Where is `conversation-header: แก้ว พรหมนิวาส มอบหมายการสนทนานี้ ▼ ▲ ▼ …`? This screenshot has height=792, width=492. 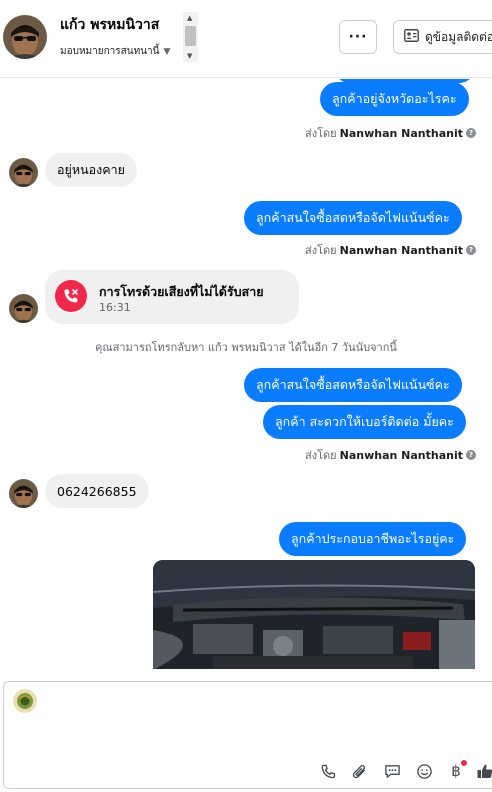
conversation-header: แก้ว พรหมนิวาส มอบหมายการสนทนานี้ ▼ ▲ ▼ … is located at coordinates (246, 39).